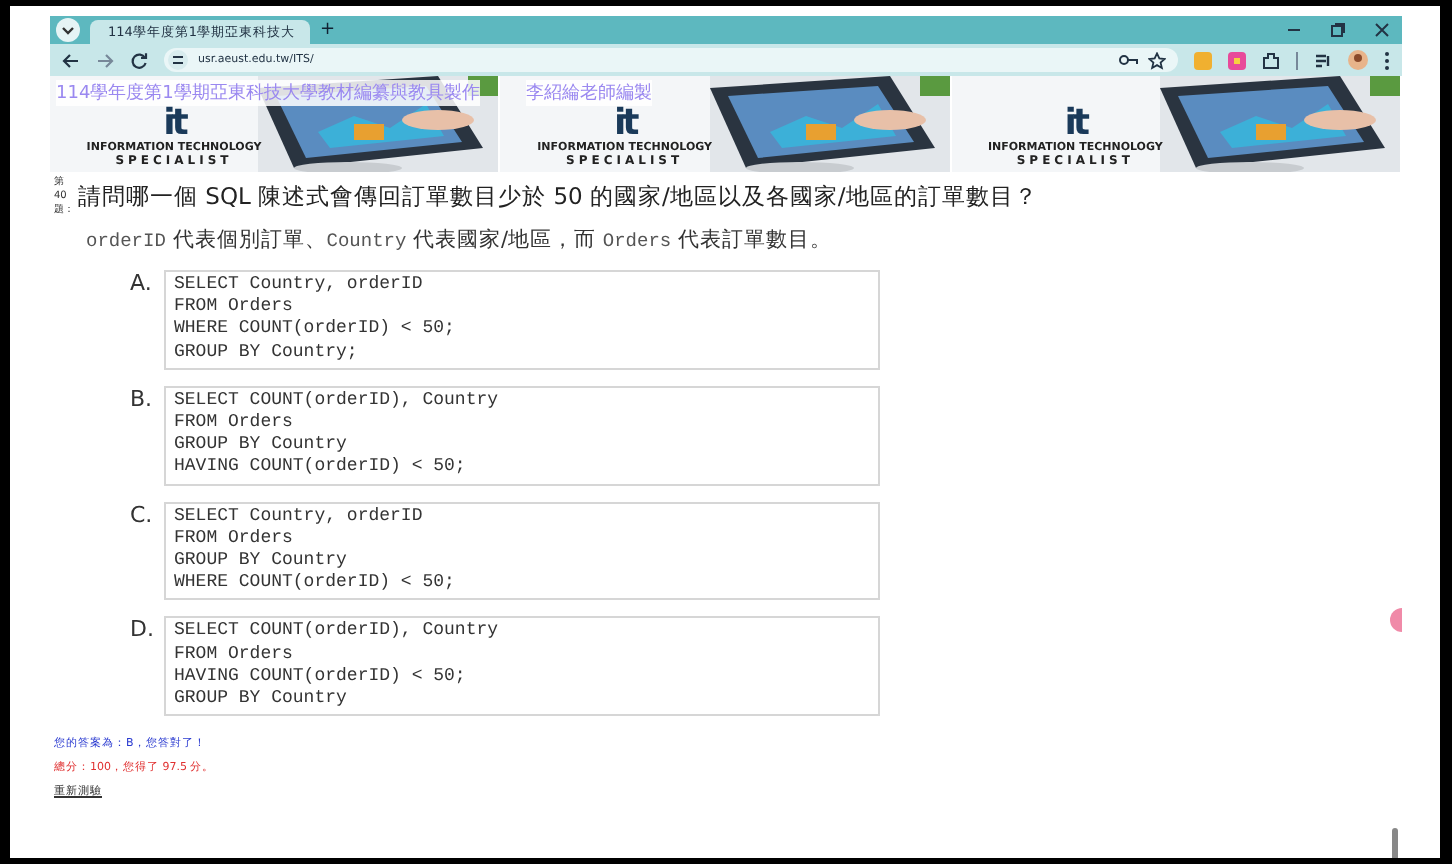 The image size is (1452, 864). Describe the element at coordinates (1271, 60) in the screenshot. I see `puzzle-icon` at that location.